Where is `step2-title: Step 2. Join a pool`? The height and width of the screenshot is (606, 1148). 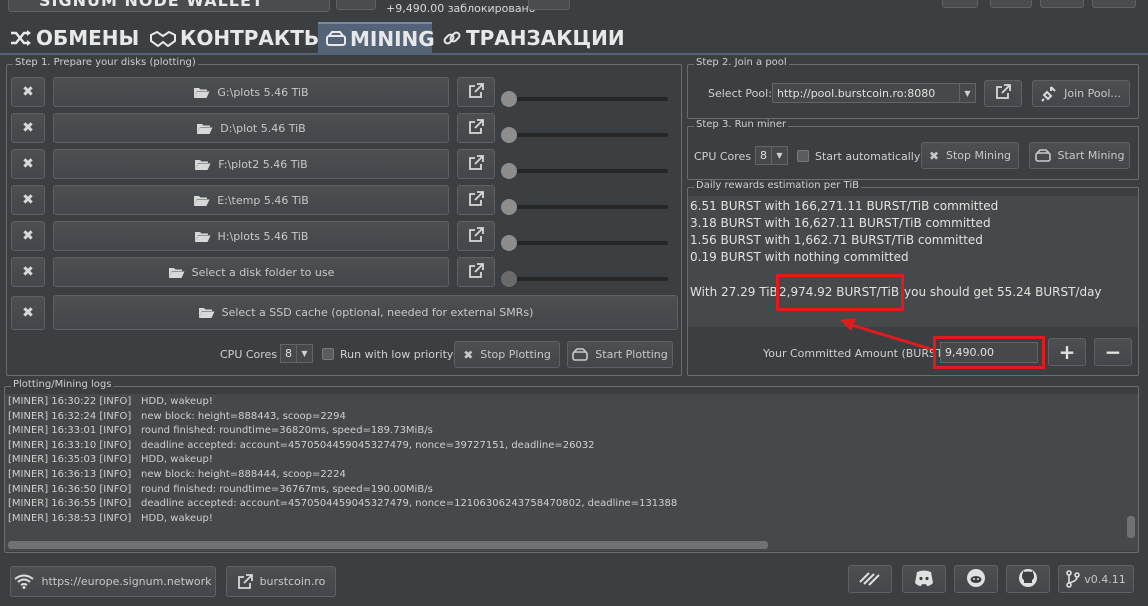
step2-title: Step 2. Join a pool is located at coordinates (741, 62).